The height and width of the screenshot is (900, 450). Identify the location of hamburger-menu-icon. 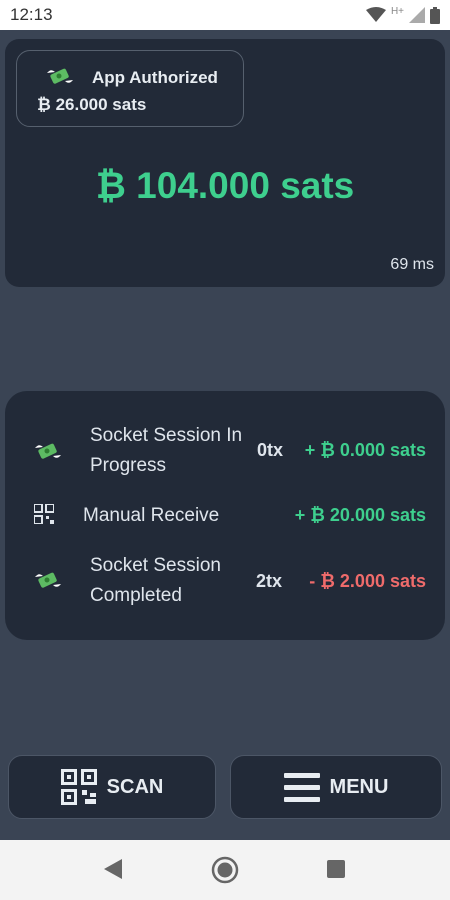
(301, 787).